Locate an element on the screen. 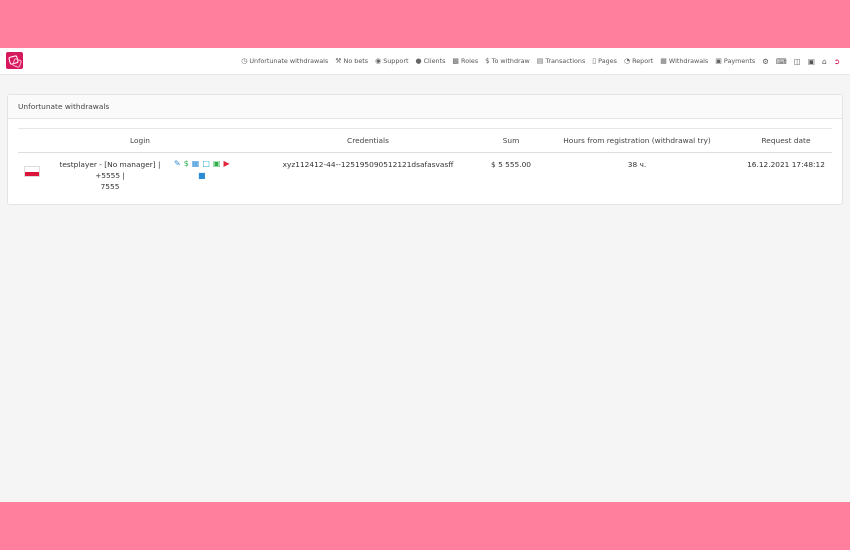 This screenshot has width=850, height=550. list-icon: ▤ is located at coordinates (540, 61).